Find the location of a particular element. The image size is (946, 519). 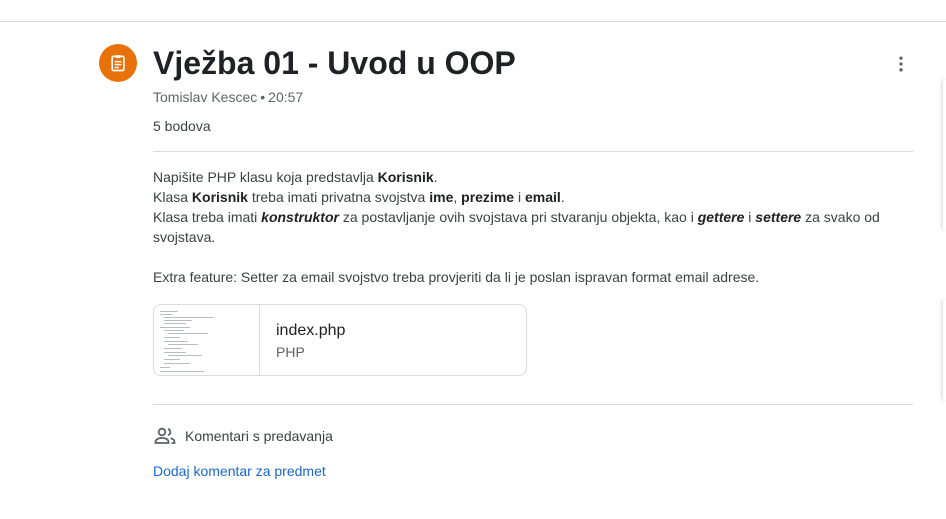

attachment-thumbnail is located at coordinates (207, 340).